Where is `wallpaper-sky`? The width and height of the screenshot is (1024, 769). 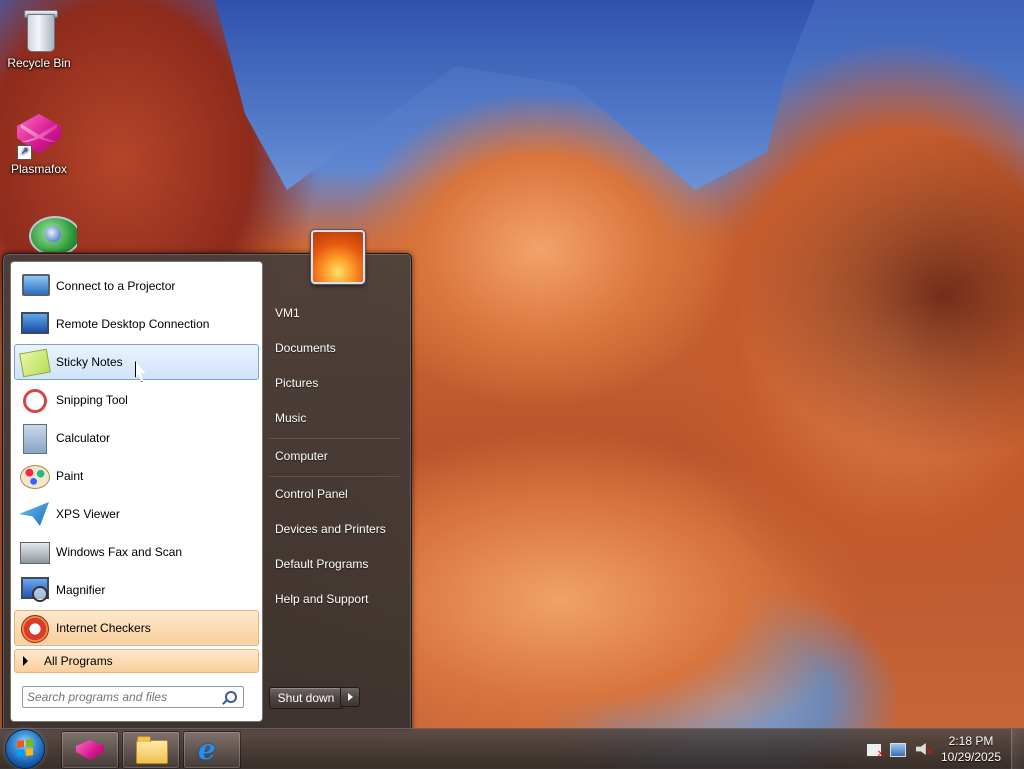 wallpaper-sky is located at coordinates (515, 95).